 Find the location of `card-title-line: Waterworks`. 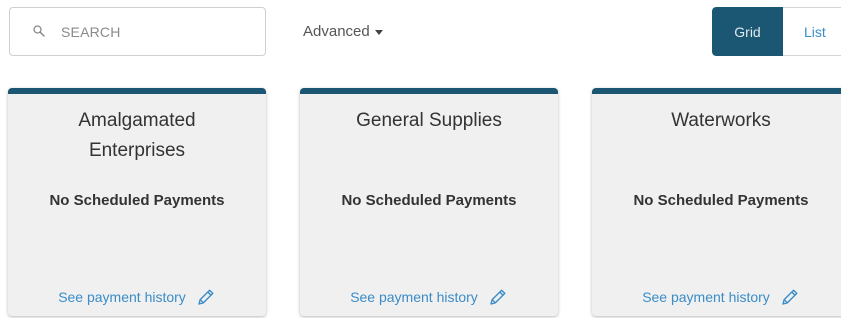

card-title-line: Waterworks is located at coordinates (721, 120).